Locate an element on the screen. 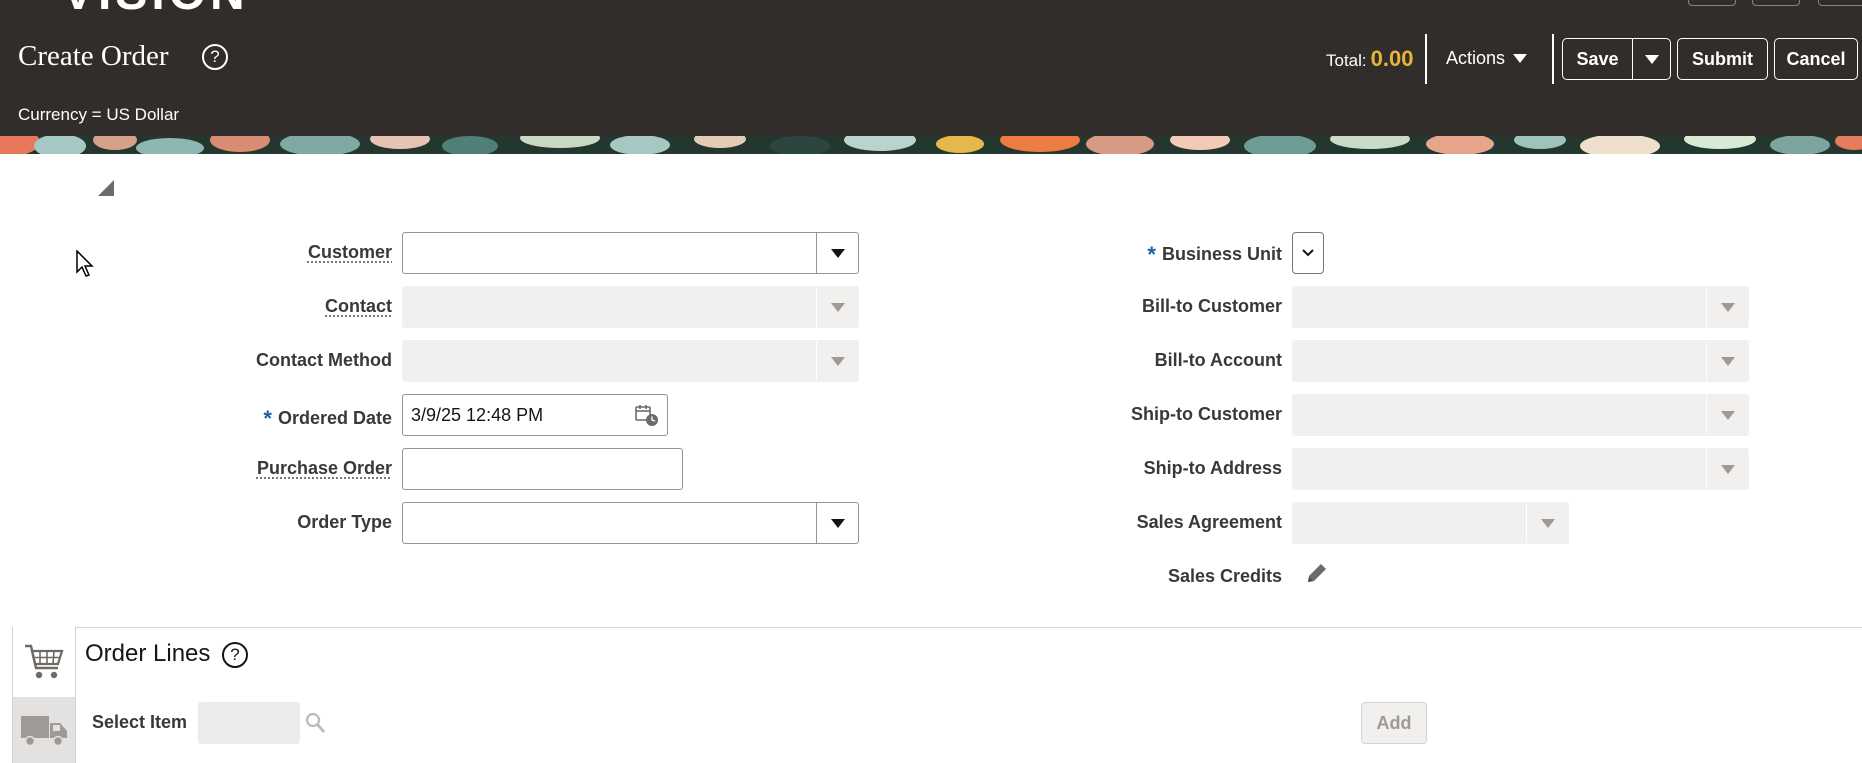 Image resolution: width=1862 pixels, height=763 pixels. bill-to-customer-dropdown-button is located at coordinates (1727, 307).